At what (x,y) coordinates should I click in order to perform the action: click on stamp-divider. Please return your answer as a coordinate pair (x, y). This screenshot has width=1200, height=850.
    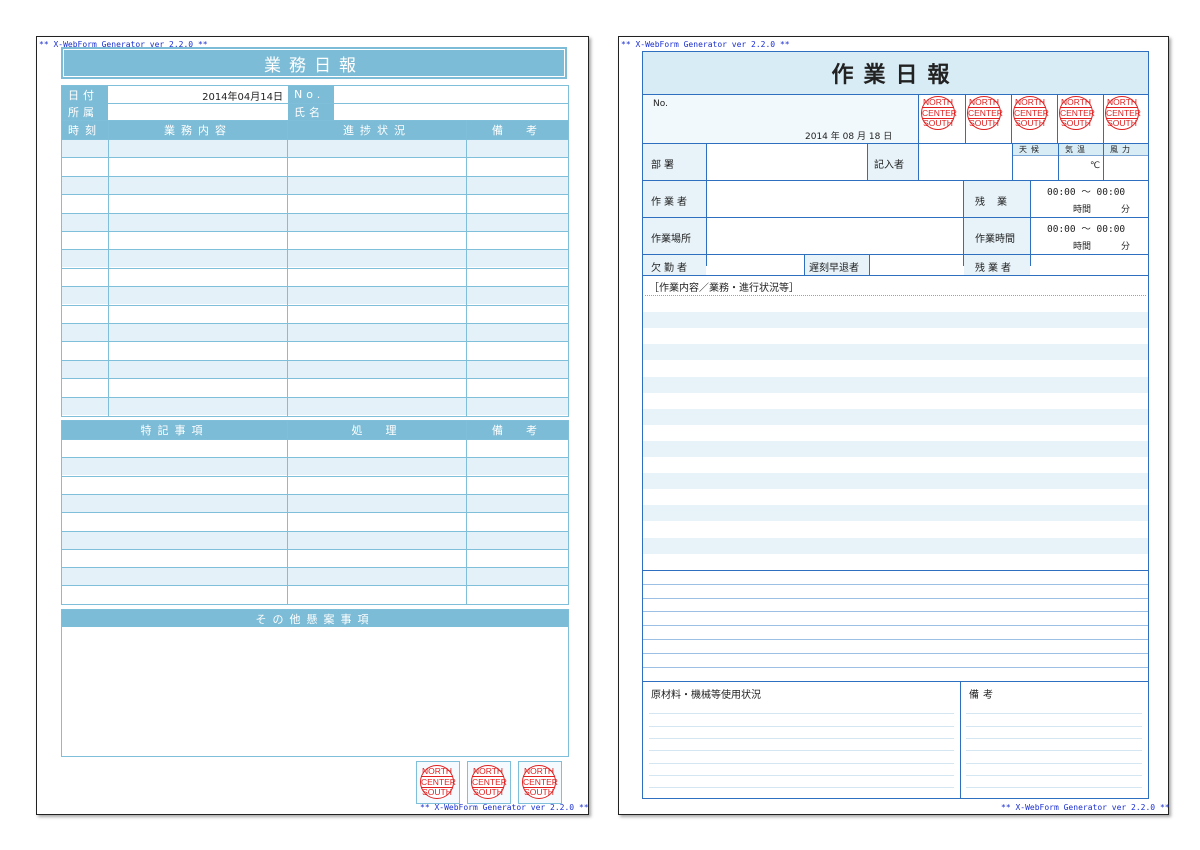
    Looking at the image, I should click on (965, 118).